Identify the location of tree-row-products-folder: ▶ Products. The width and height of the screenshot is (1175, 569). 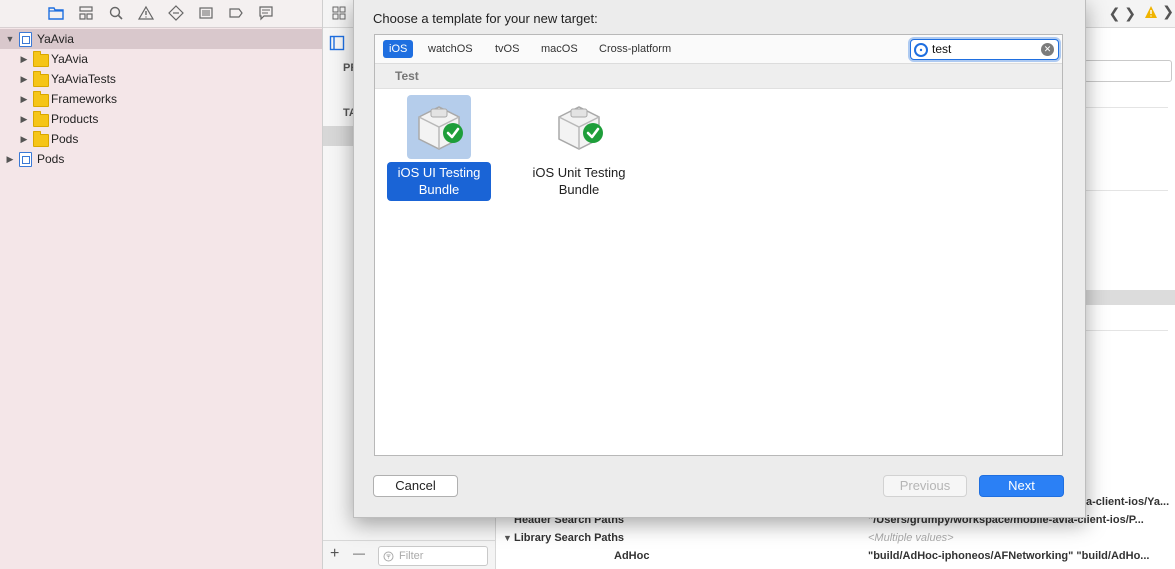
(161, 119).